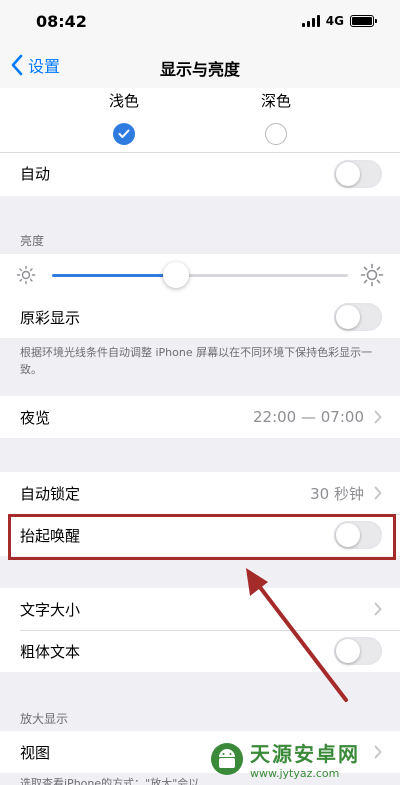 The image size is (400, 785). What do you see at coordinates (275, 101) in the screenshot?
I see `dark-label: 深色` at bounding box center [275, 101].